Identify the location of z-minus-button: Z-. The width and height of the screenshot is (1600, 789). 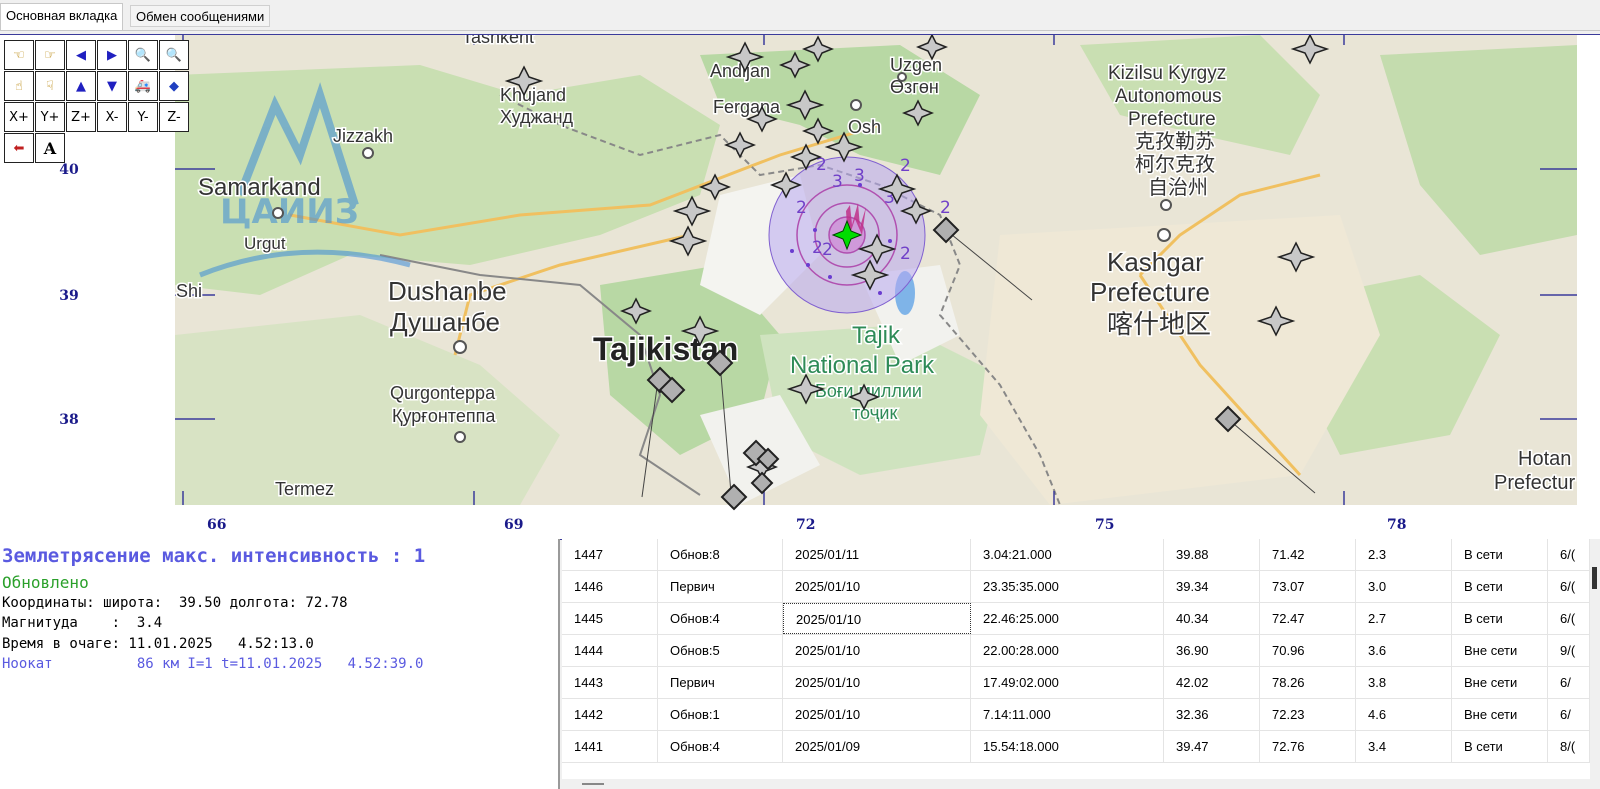
(174, 117).